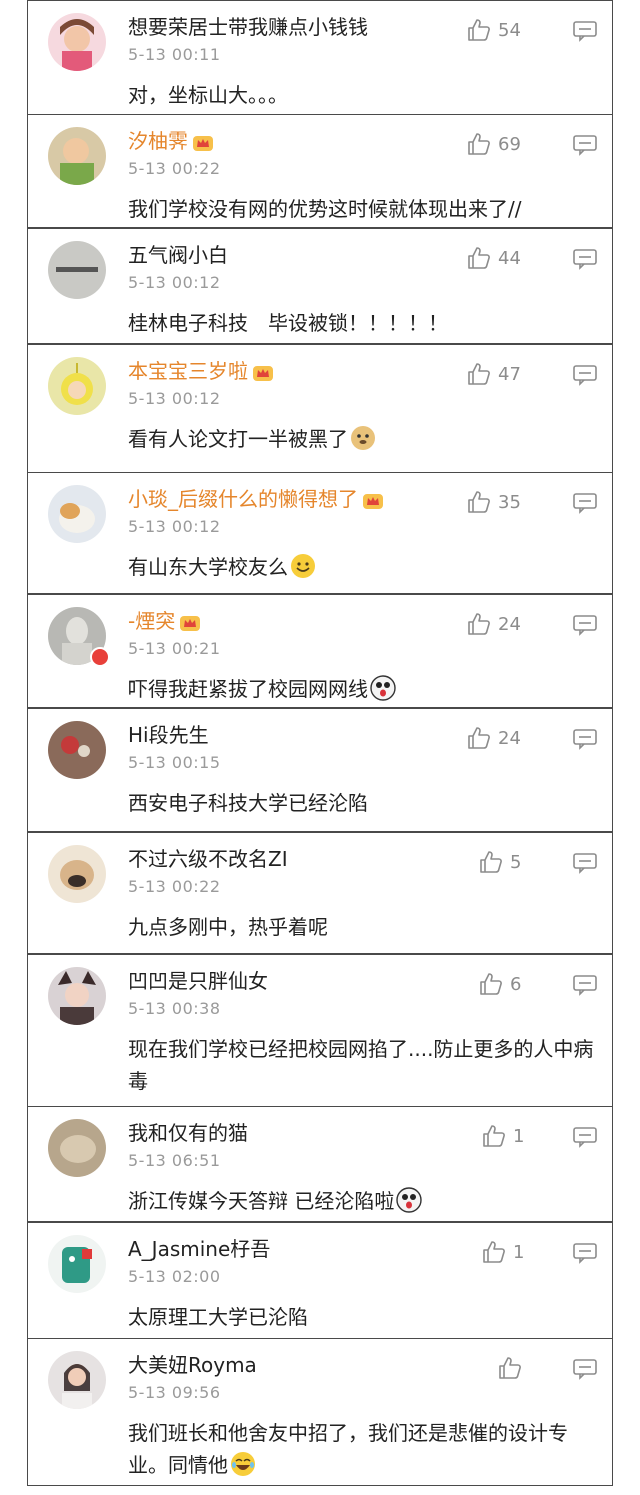 This screenshot has width=640, height=1495. I want to click on username-text: 想要荣居士带我赚点小钱钱, so click(248, 27).